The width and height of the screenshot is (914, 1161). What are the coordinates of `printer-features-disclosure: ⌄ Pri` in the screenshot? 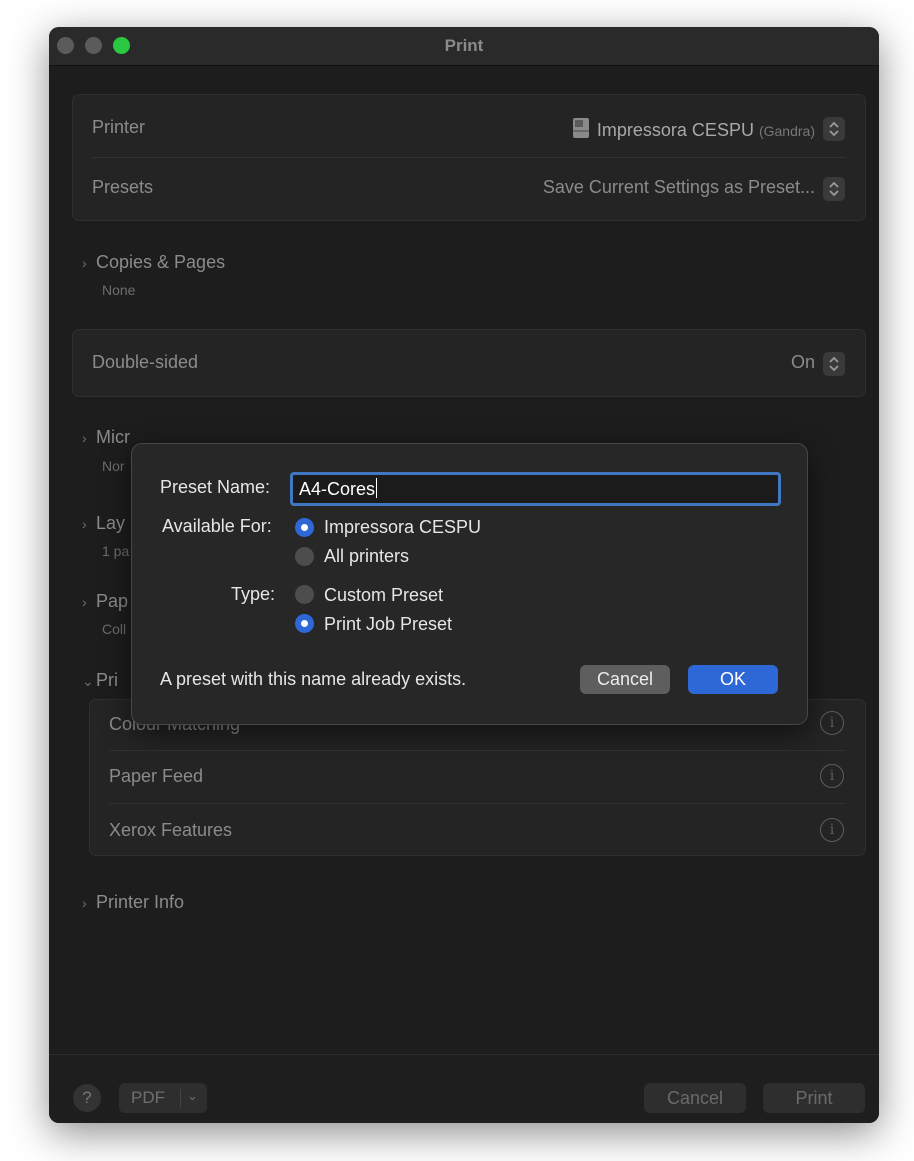 It's located at (100, 680).